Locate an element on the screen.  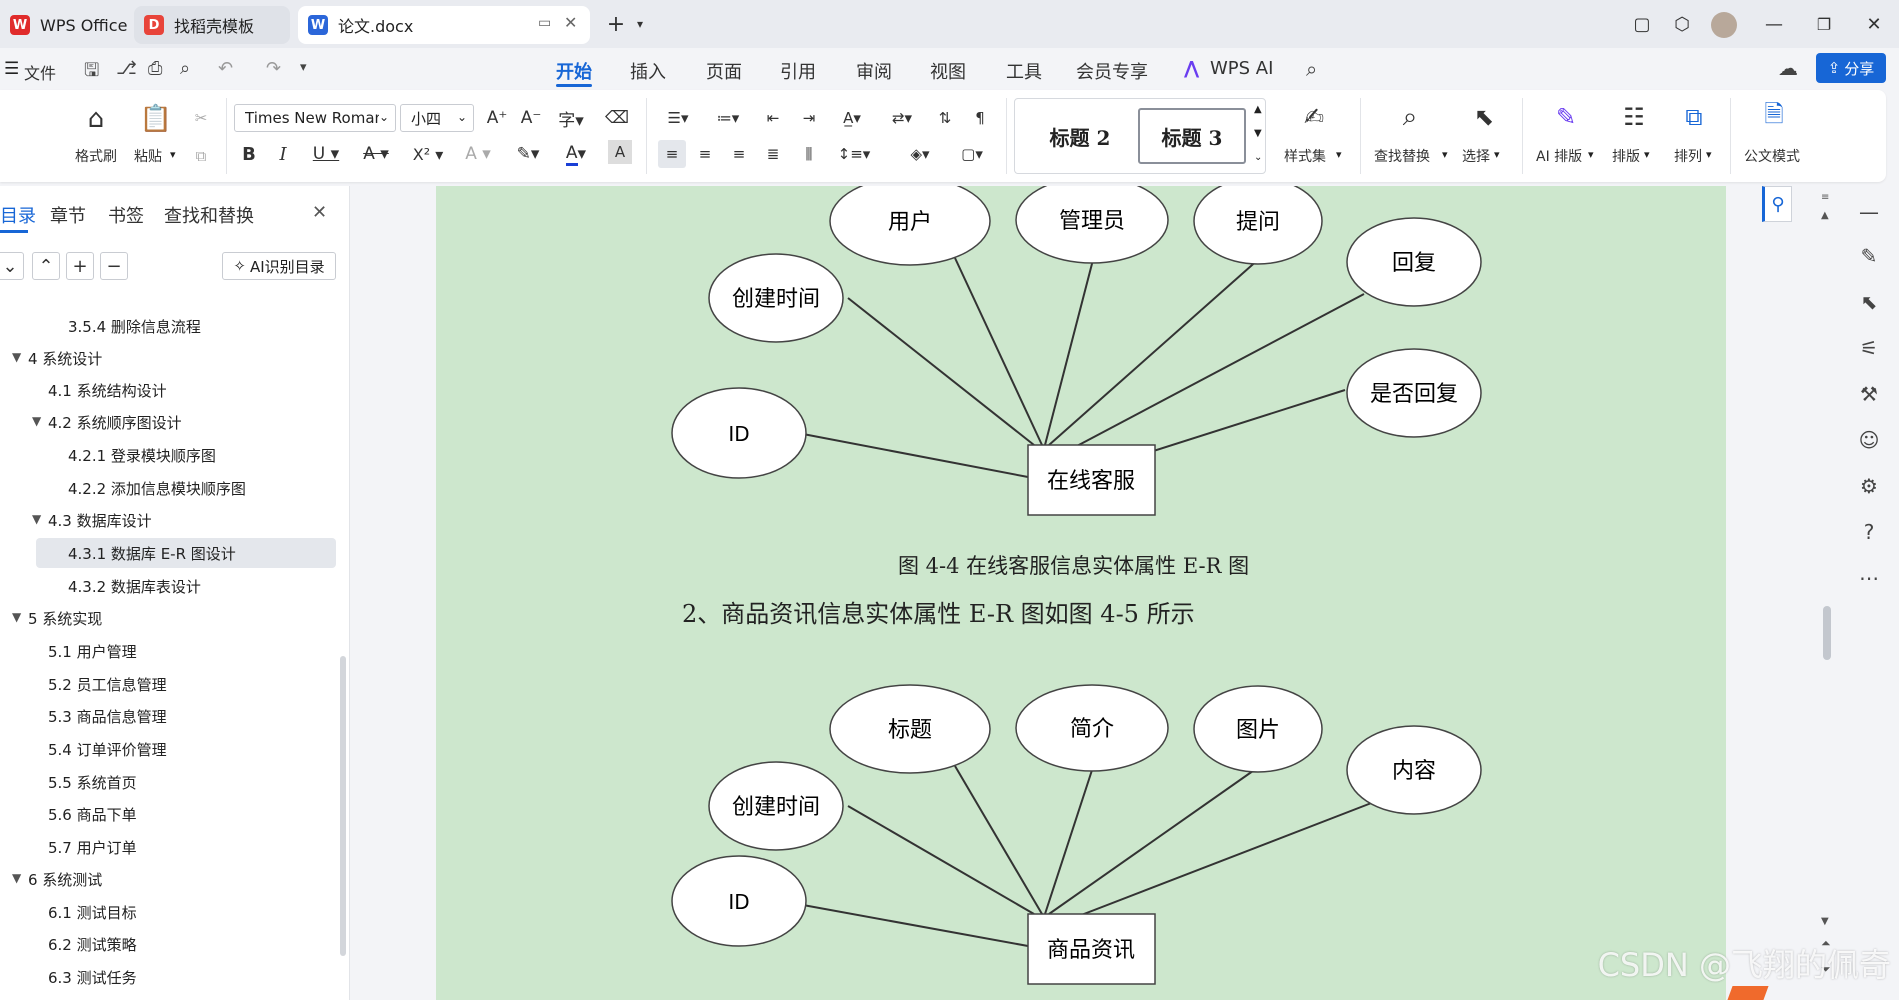
menu-review: 审阅 is located at coordinates (874, 71).